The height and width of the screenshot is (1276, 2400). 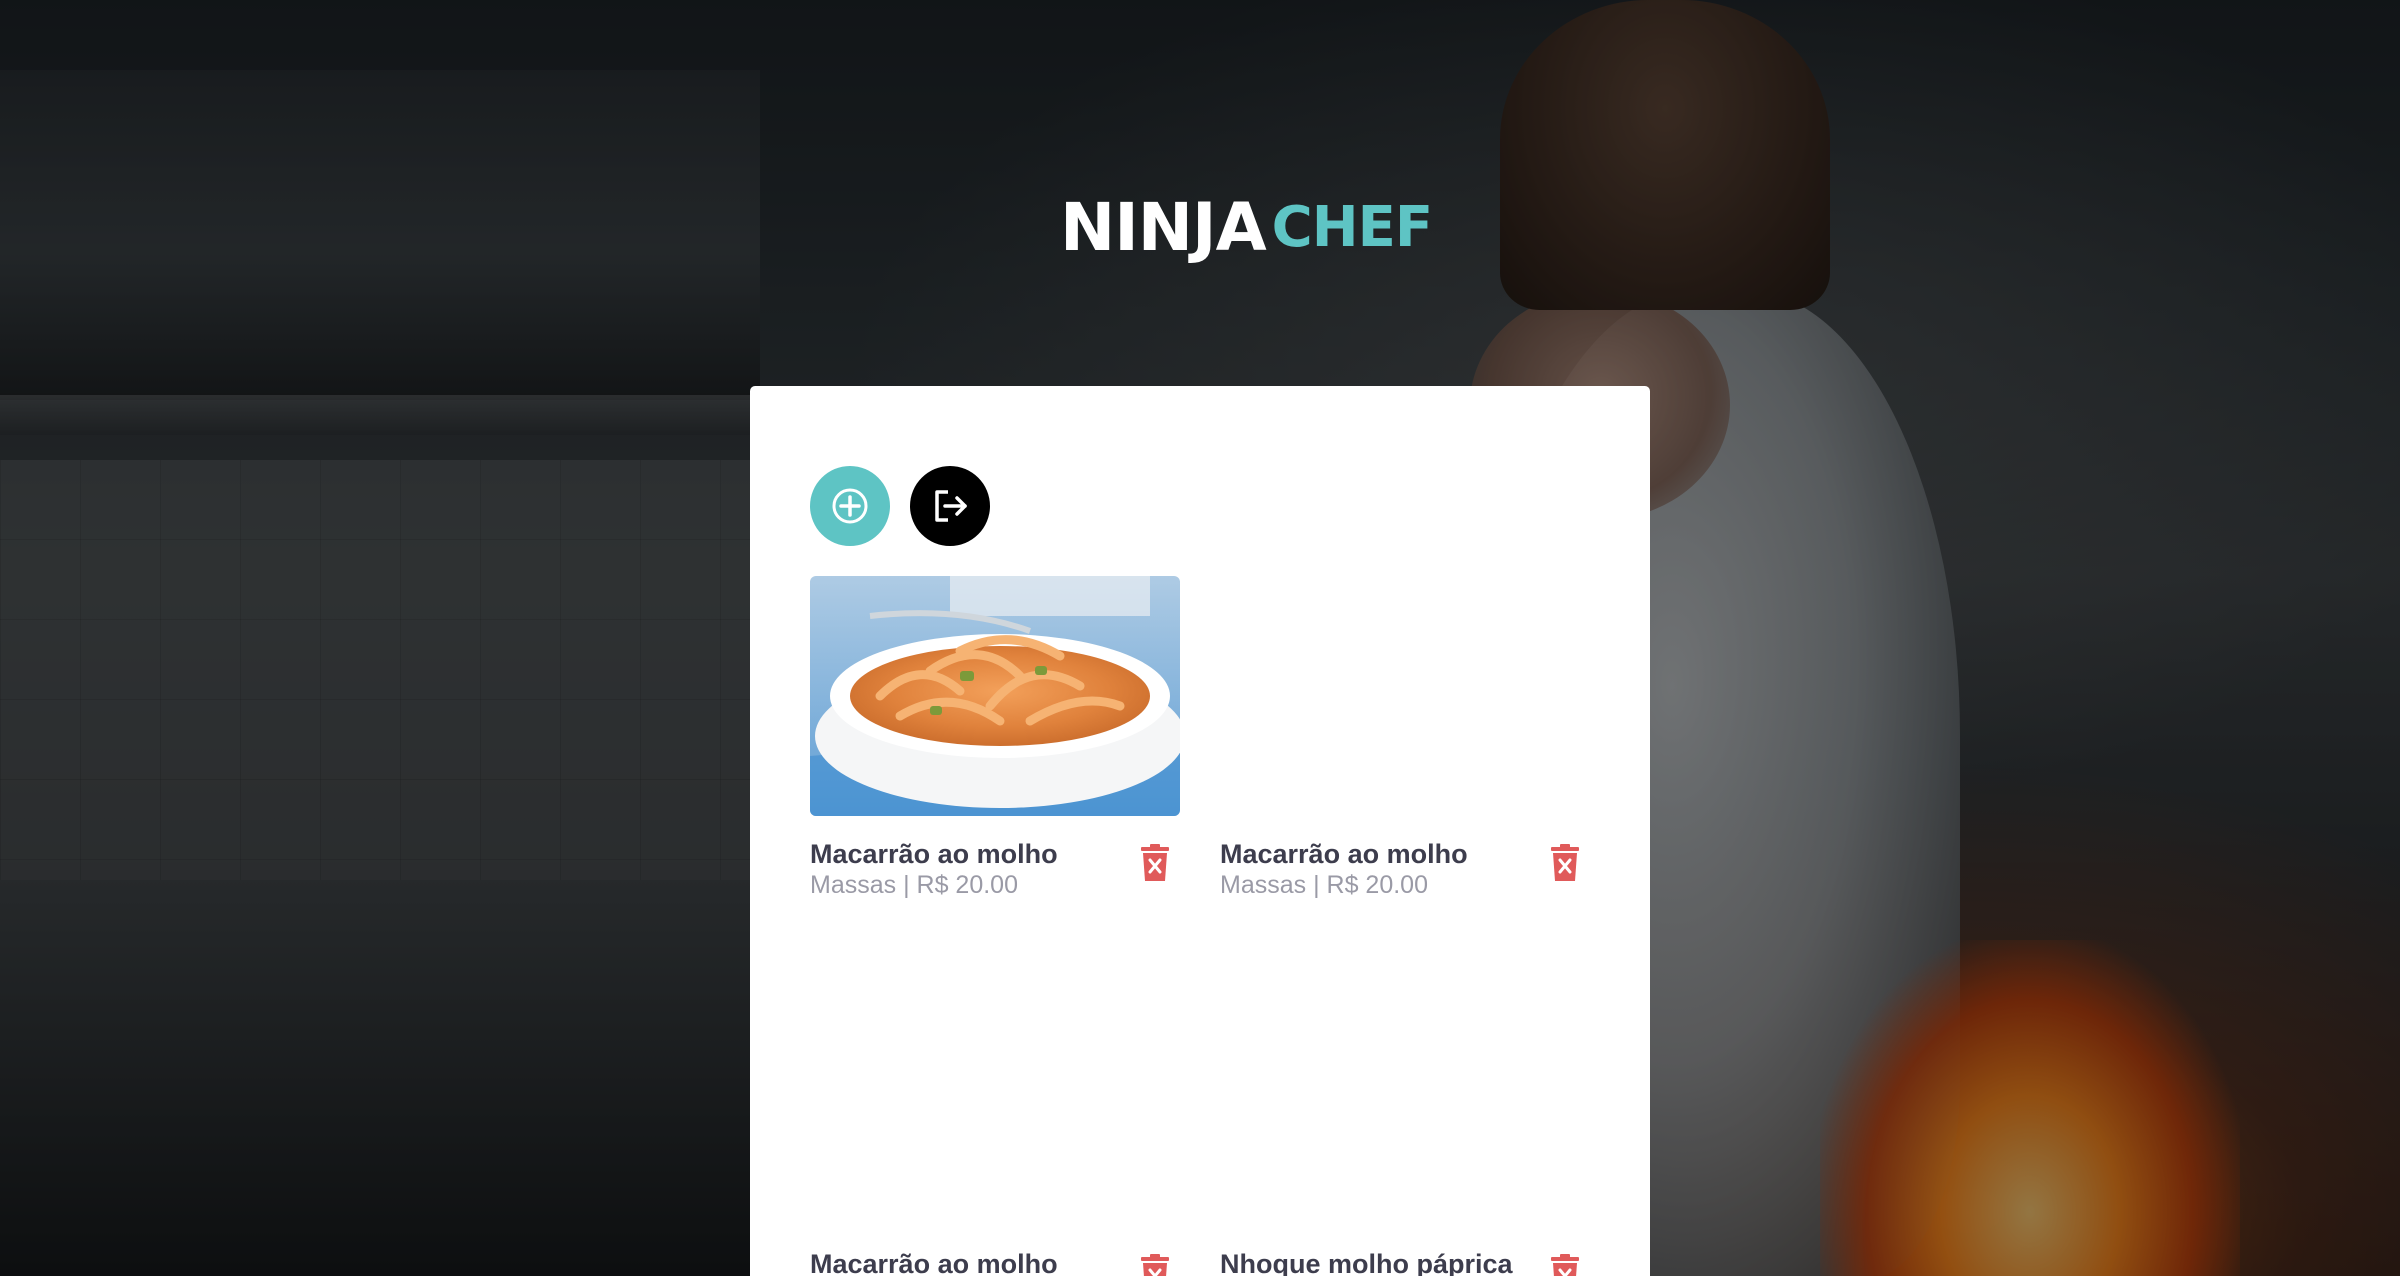 I want to click on logout-button, so click(x=950, y=506).